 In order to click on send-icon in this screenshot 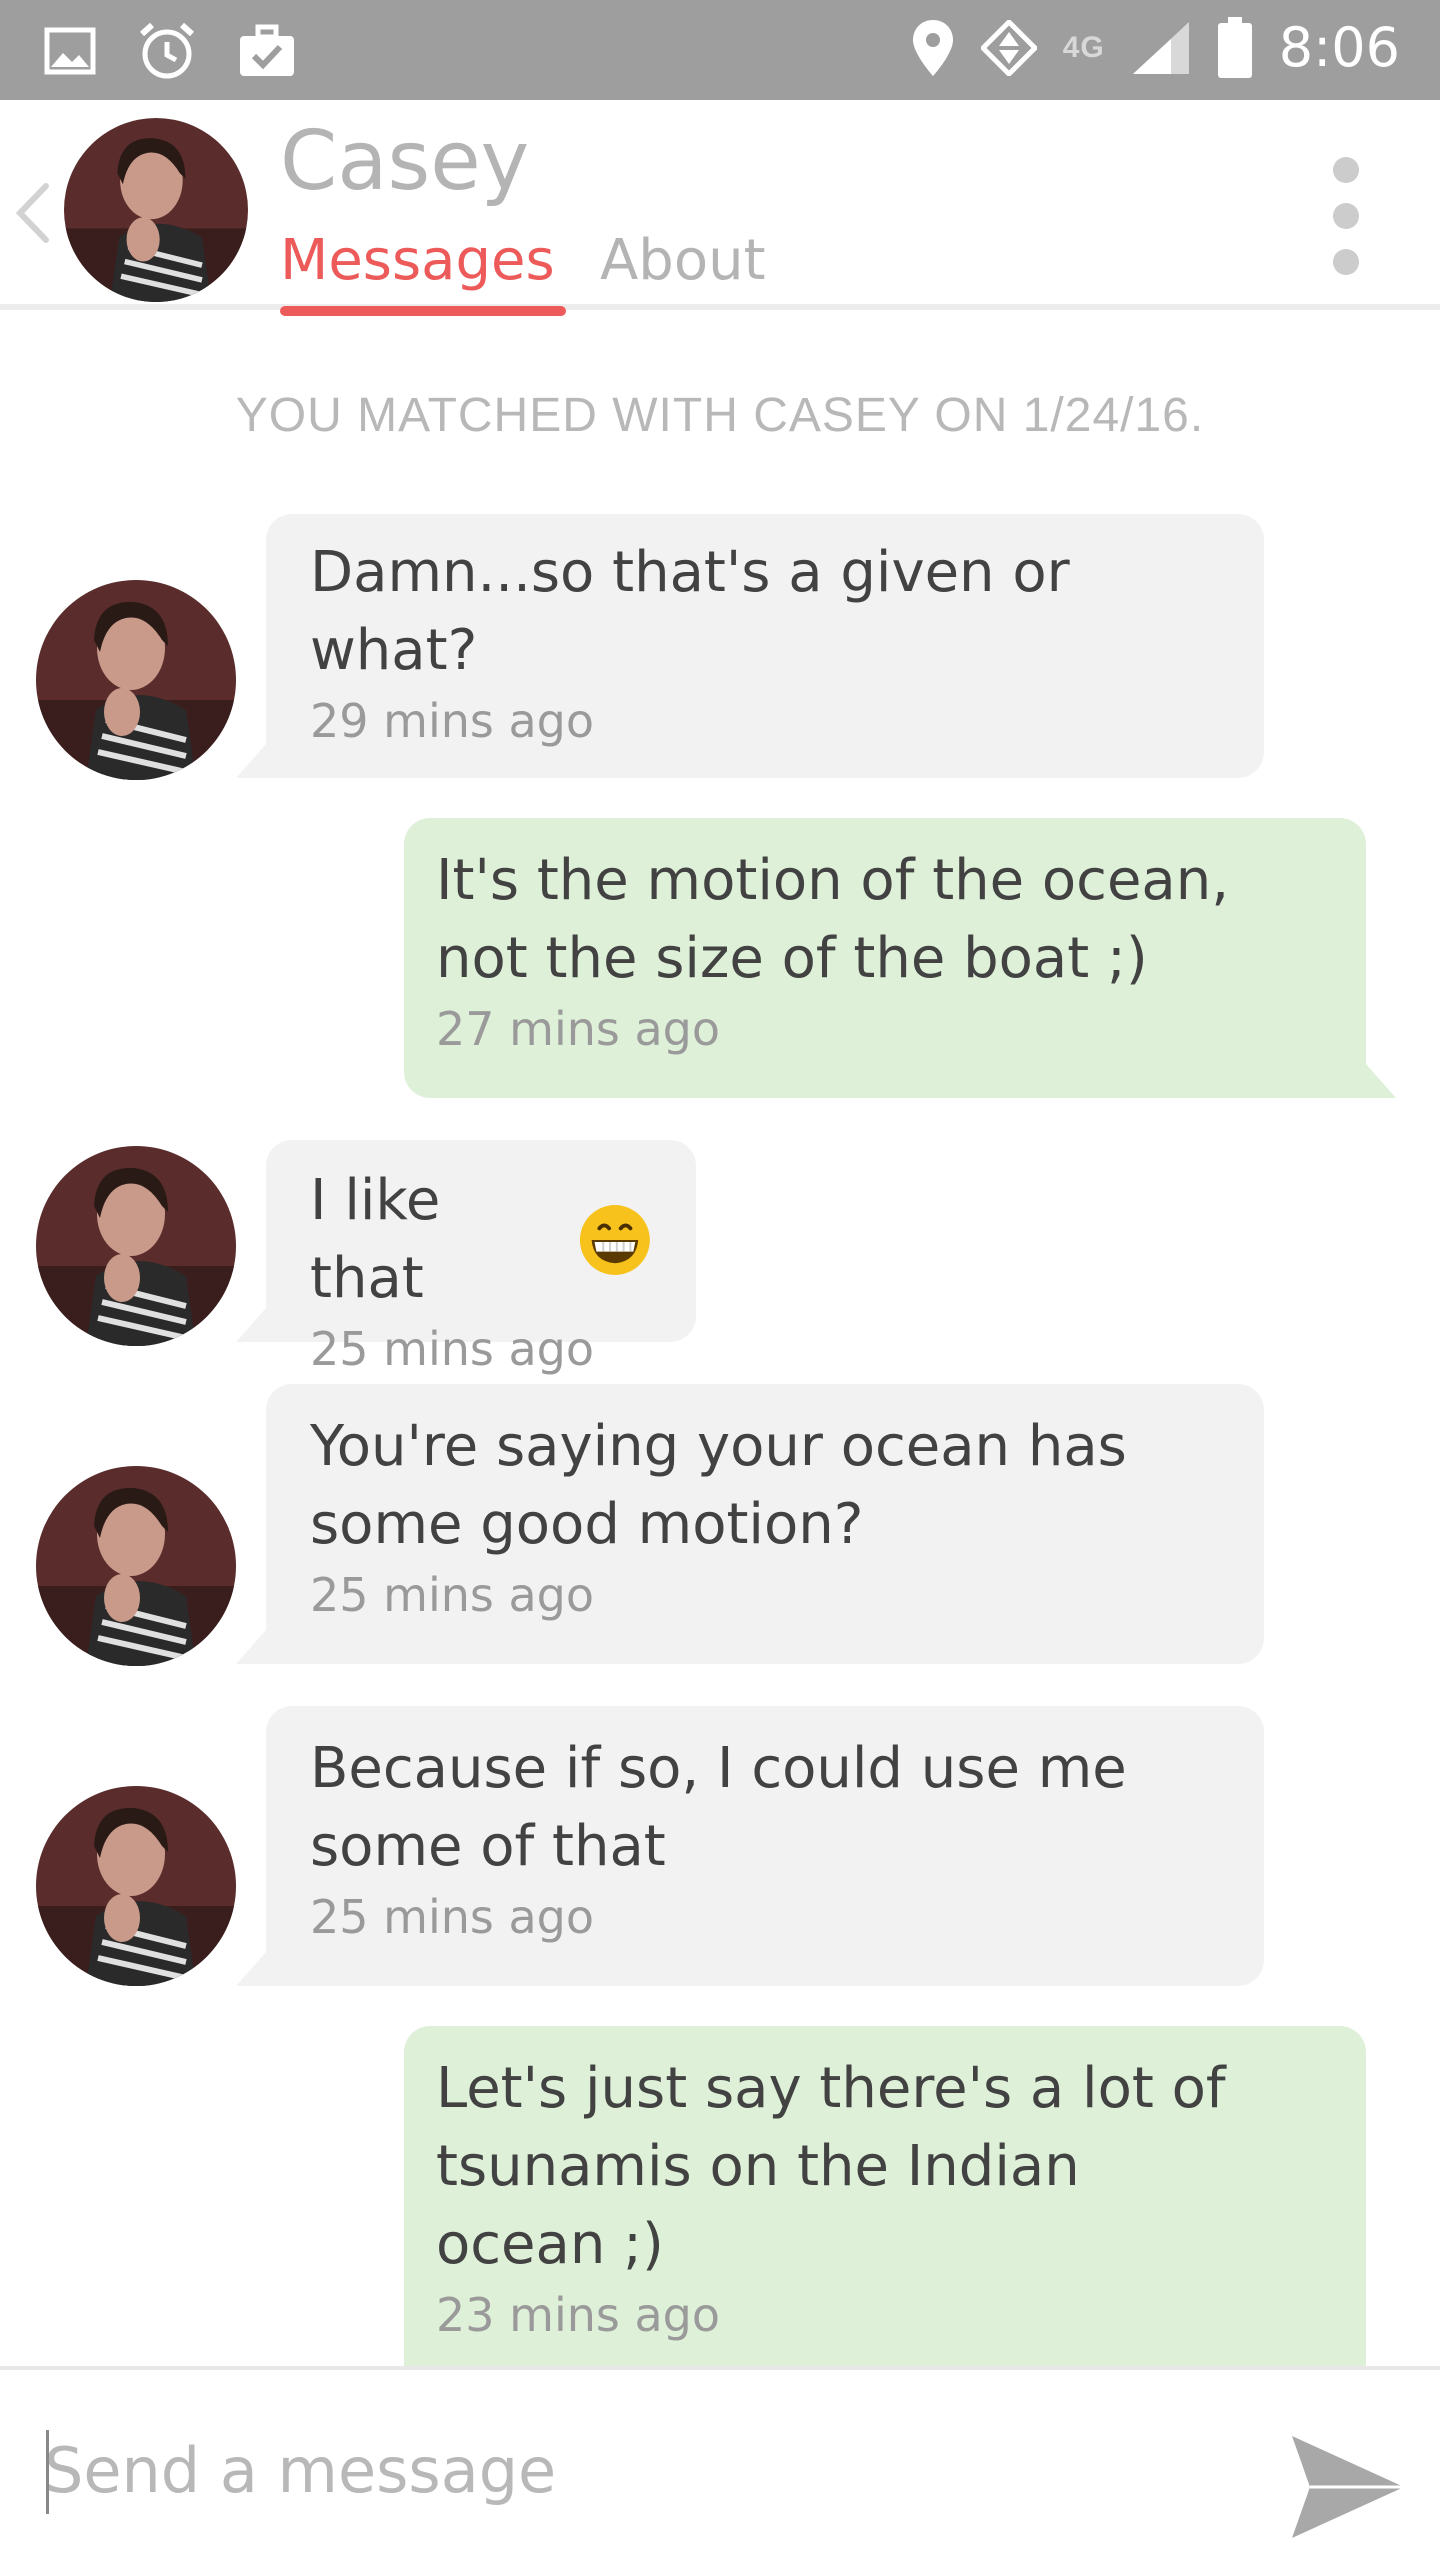, I will do `click(1348, 2487)`.